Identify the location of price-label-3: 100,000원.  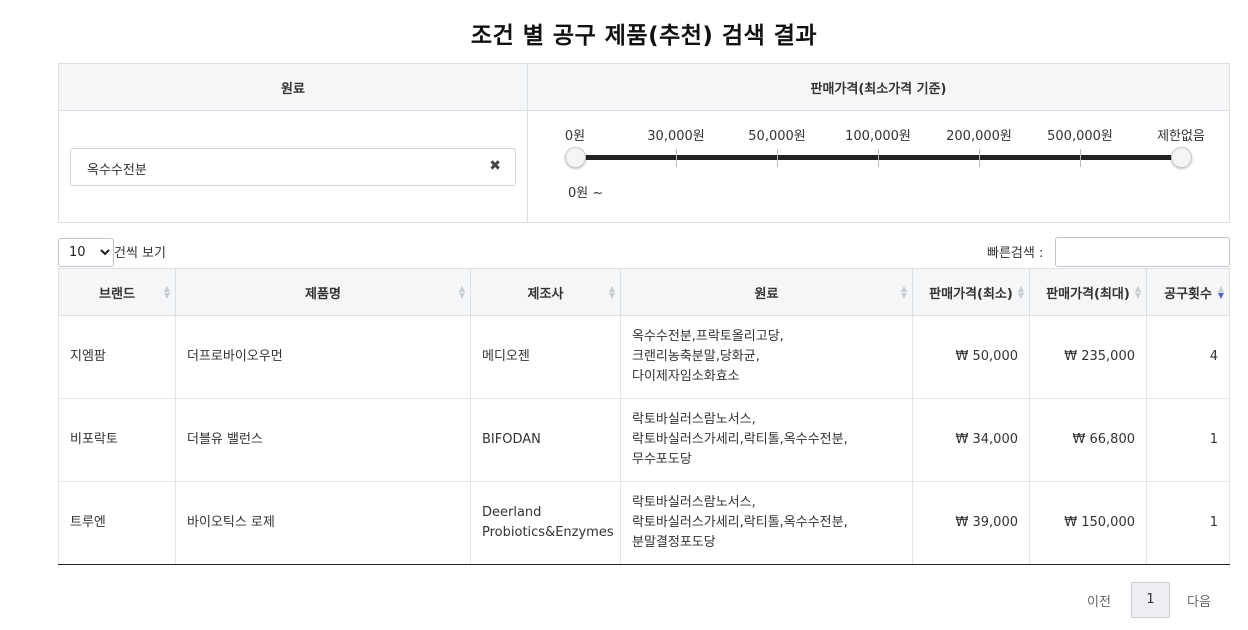
(878, 136).